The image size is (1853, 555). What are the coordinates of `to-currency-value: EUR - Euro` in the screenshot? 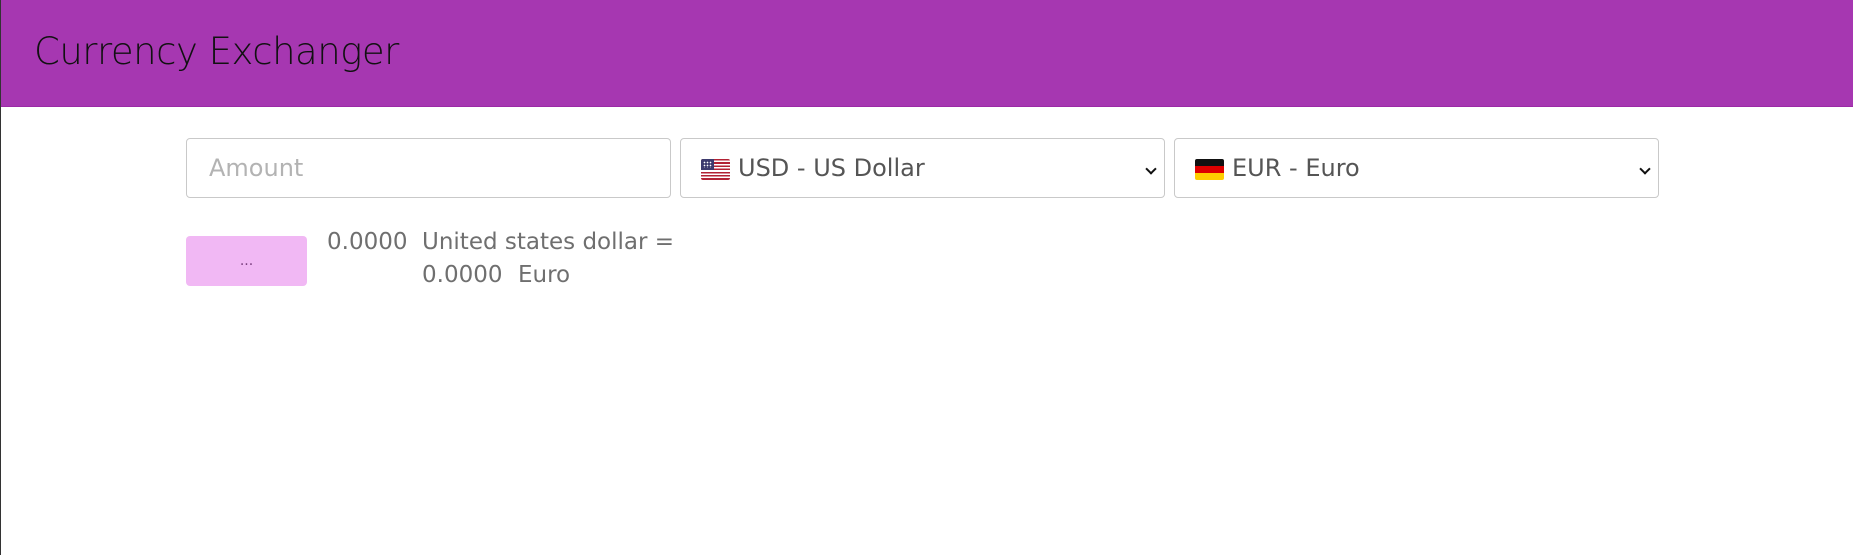 It's located at (1296, 168).